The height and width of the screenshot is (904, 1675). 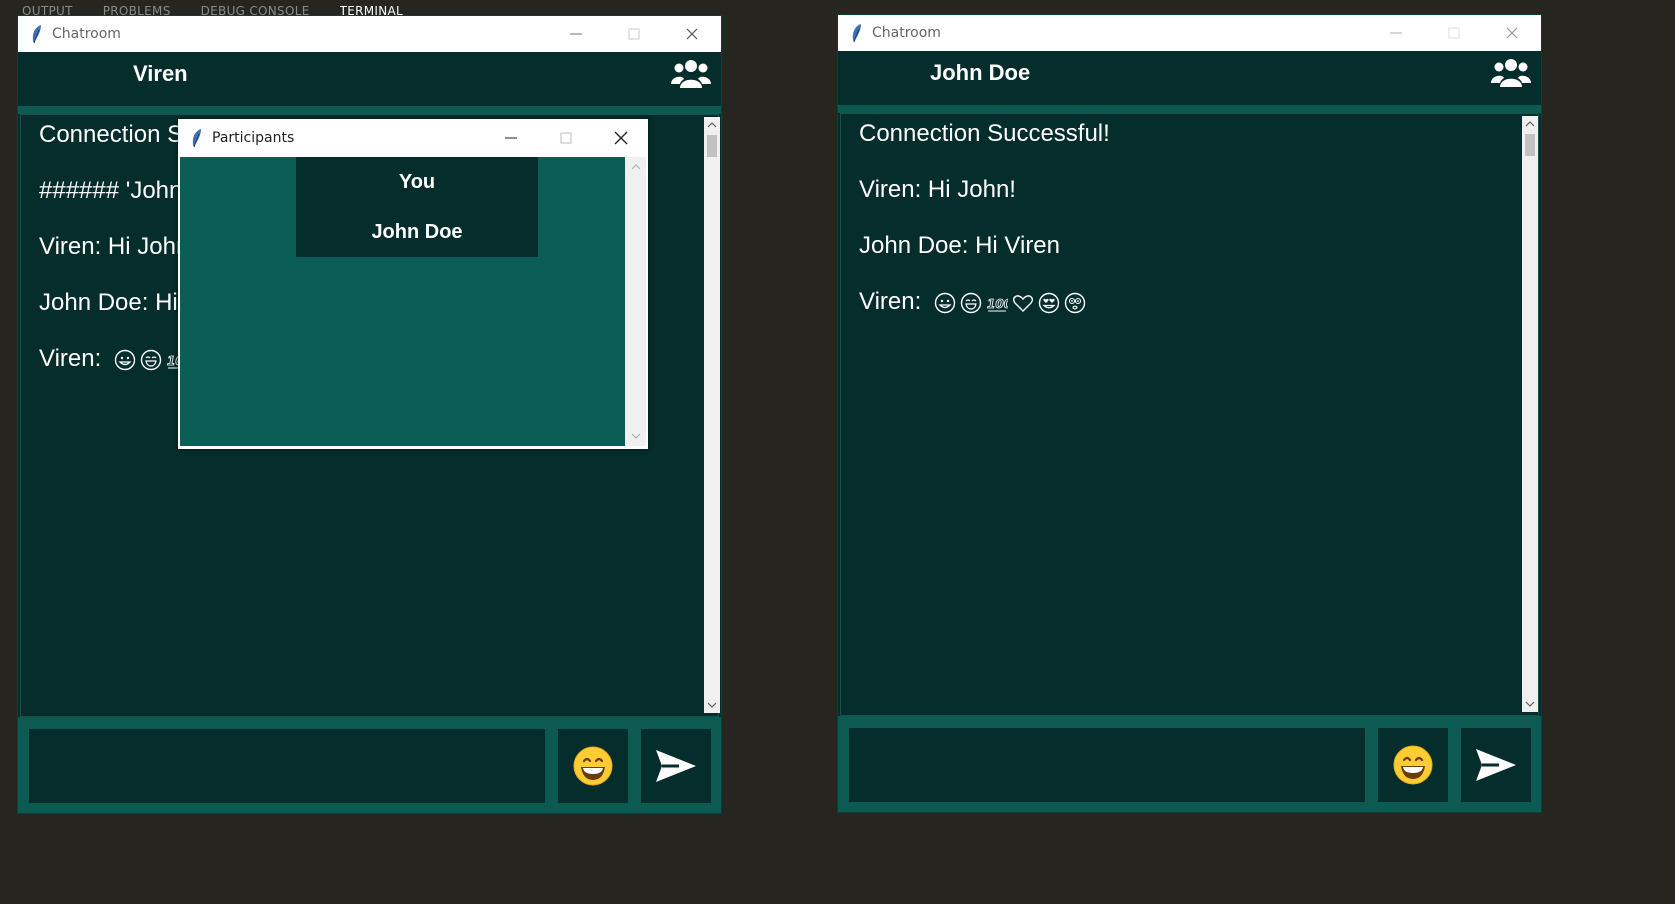 What do you see at coordinates (1049, 302) in the screenshot?
I see `heart-eyes-icon` at bounding box center [1049, 302].